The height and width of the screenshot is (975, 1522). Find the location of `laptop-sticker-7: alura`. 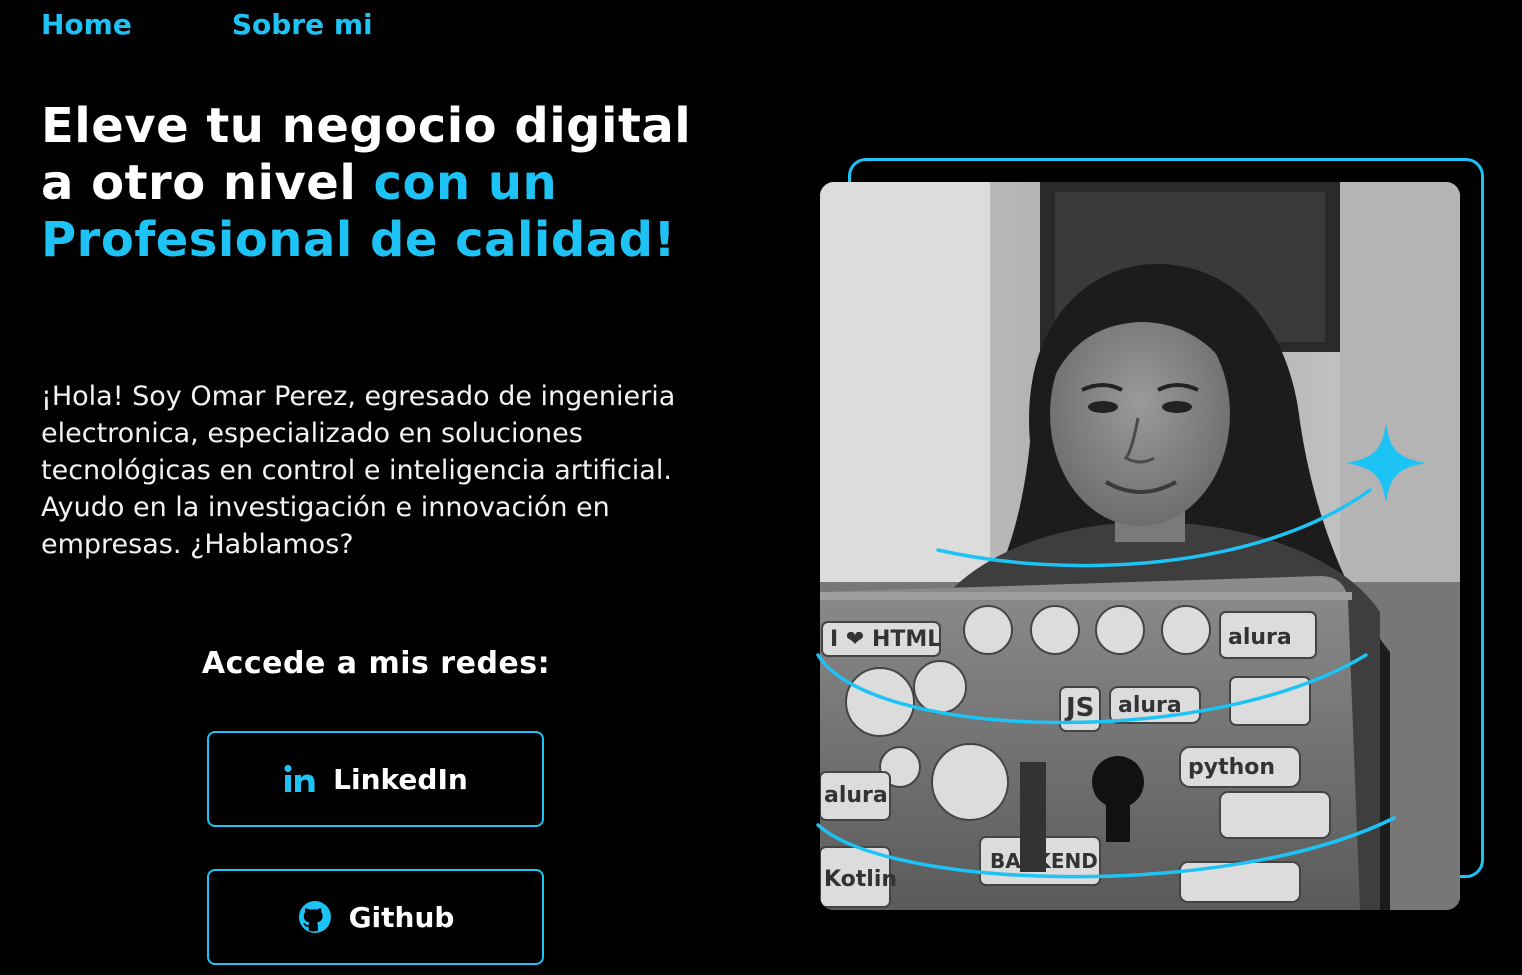

laptop-sticker-7: alura is located at coordinates (856, 795).